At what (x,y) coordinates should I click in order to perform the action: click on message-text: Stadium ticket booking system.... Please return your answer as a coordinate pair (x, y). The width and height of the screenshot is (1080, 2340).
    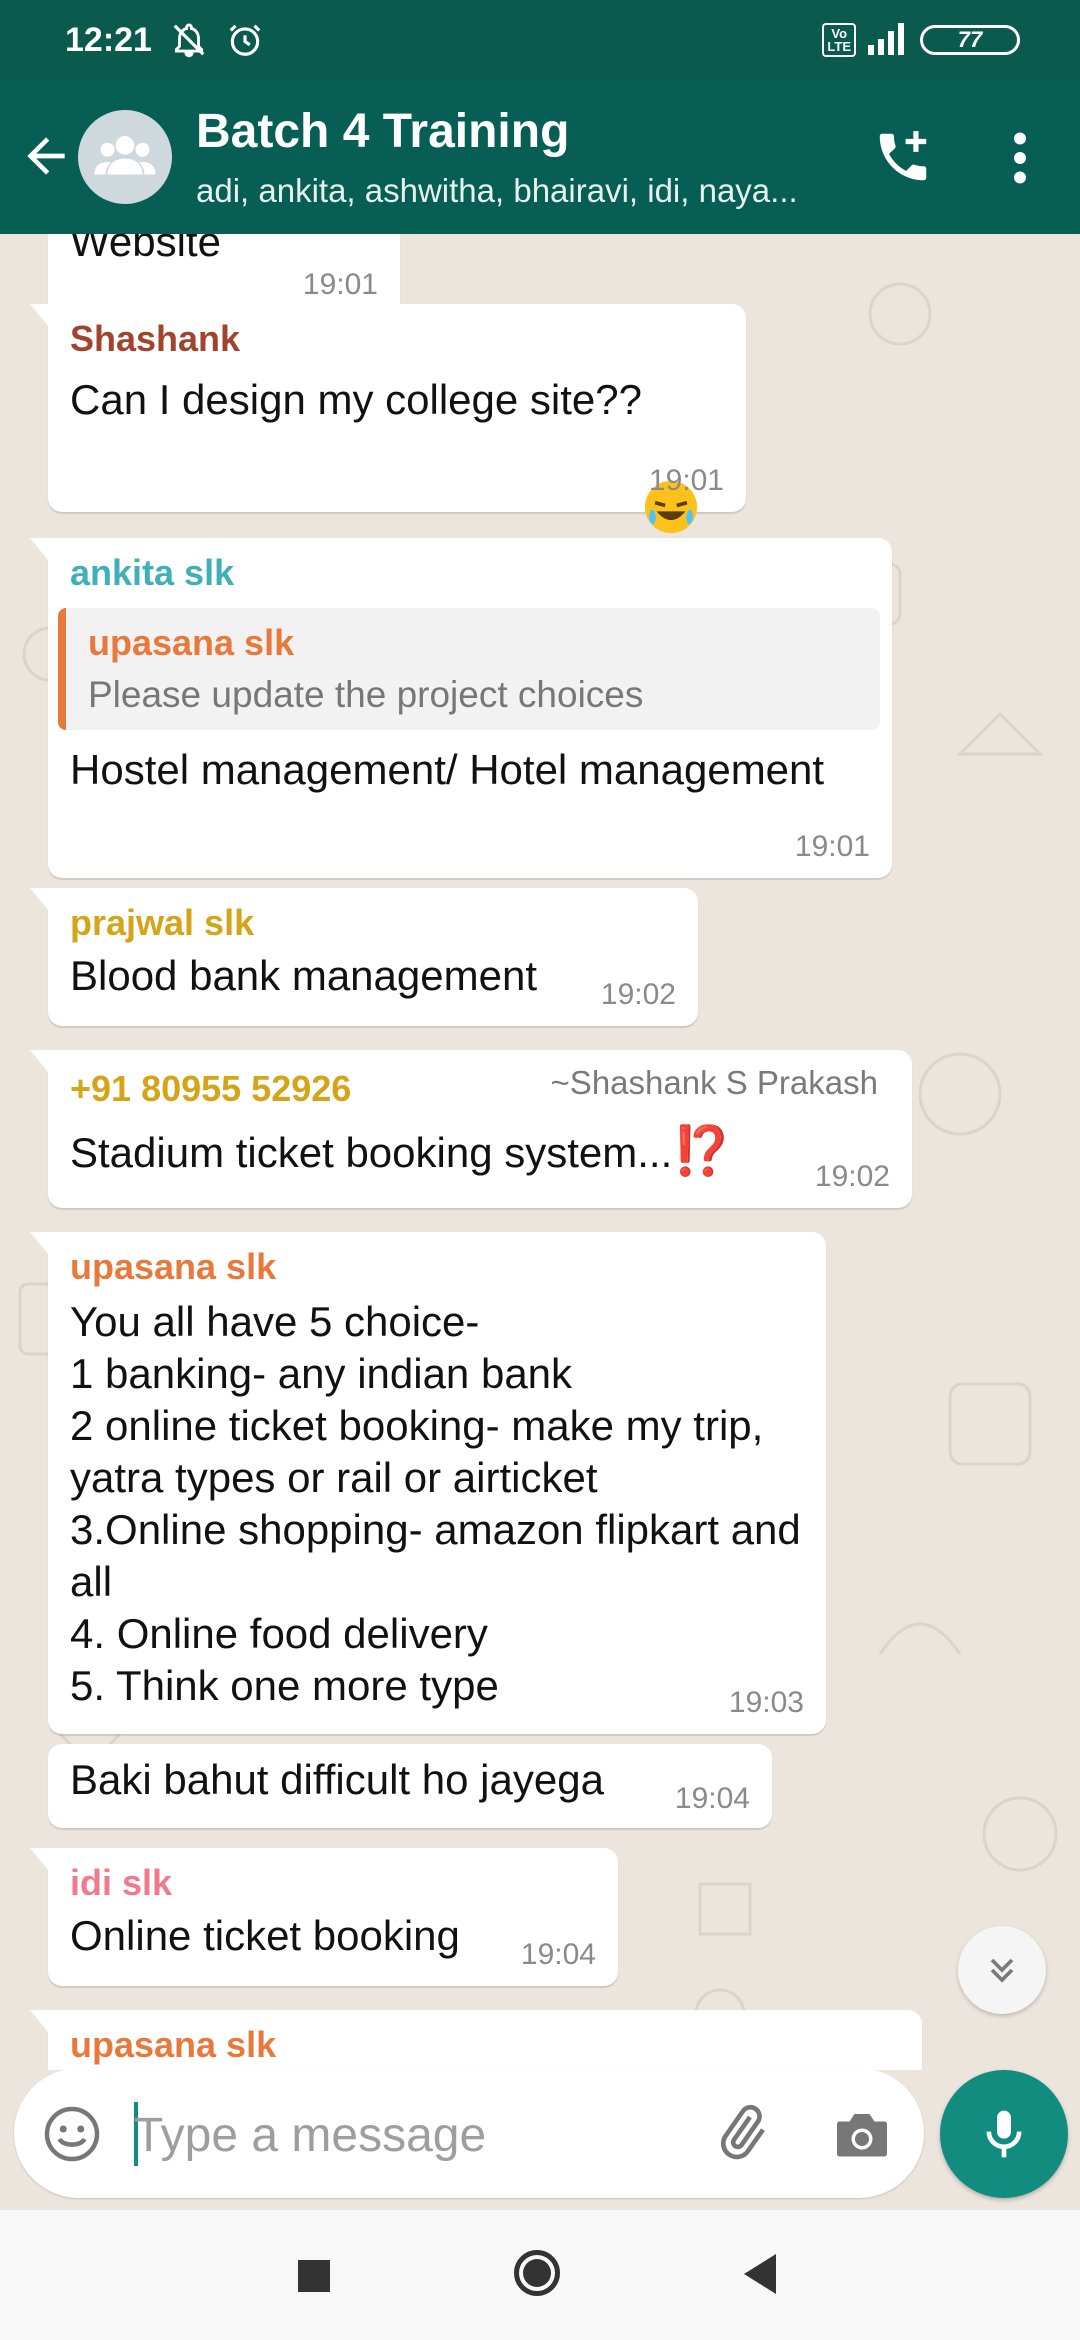
    Looking at the image, I should click on (371, 1152).